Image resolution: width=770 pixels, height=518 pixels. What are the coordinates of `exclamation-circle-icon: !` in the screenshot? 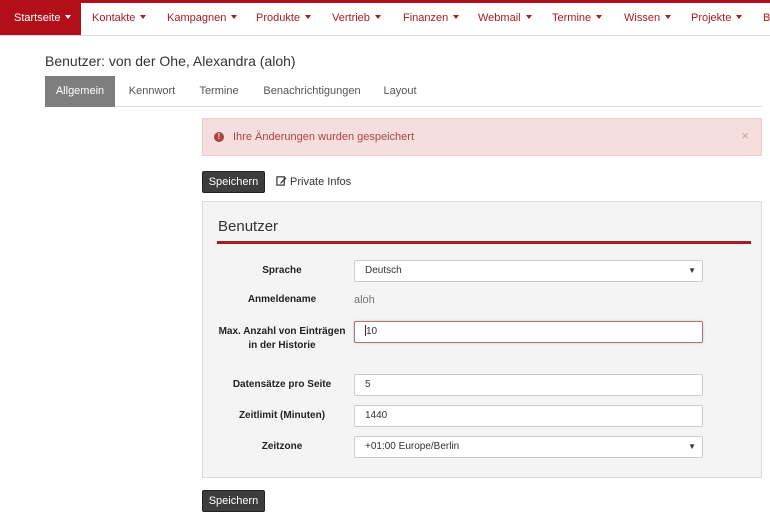 It's located at (219, 137).